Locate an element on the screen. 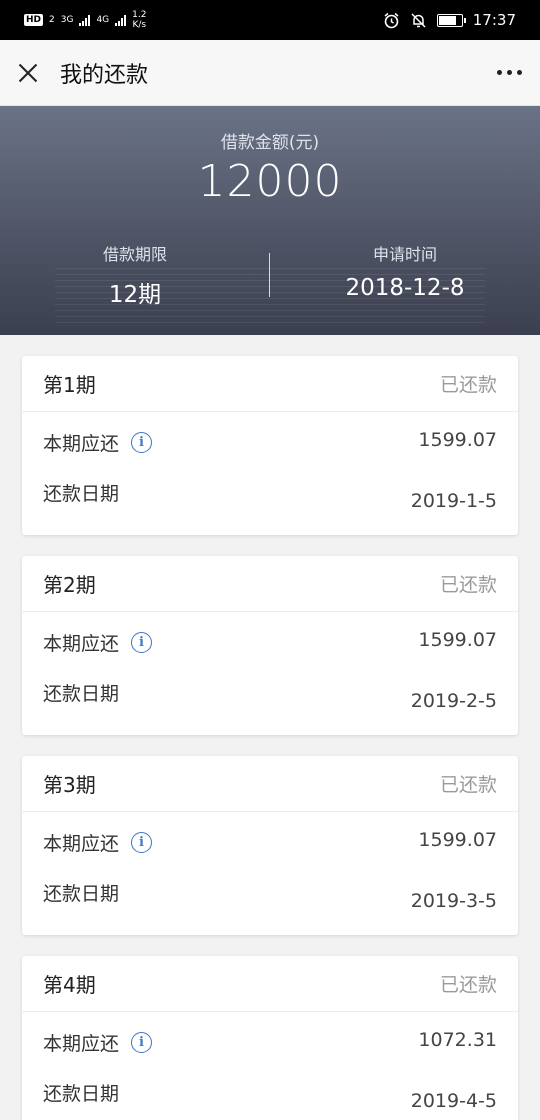 The height and width of the screenshot is (1120, 540). sim-indicator: 2 is located at coordinates (52, 20).